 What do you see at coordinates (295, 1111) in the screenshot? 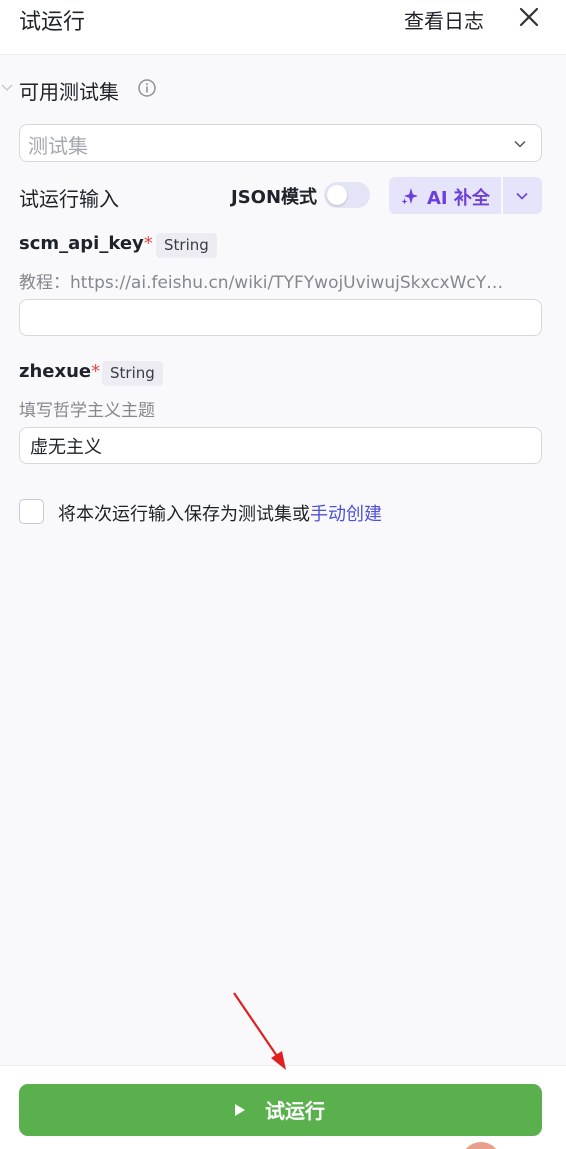
I see `run-button-label: 试运行` at bounding box center [295, 1111].